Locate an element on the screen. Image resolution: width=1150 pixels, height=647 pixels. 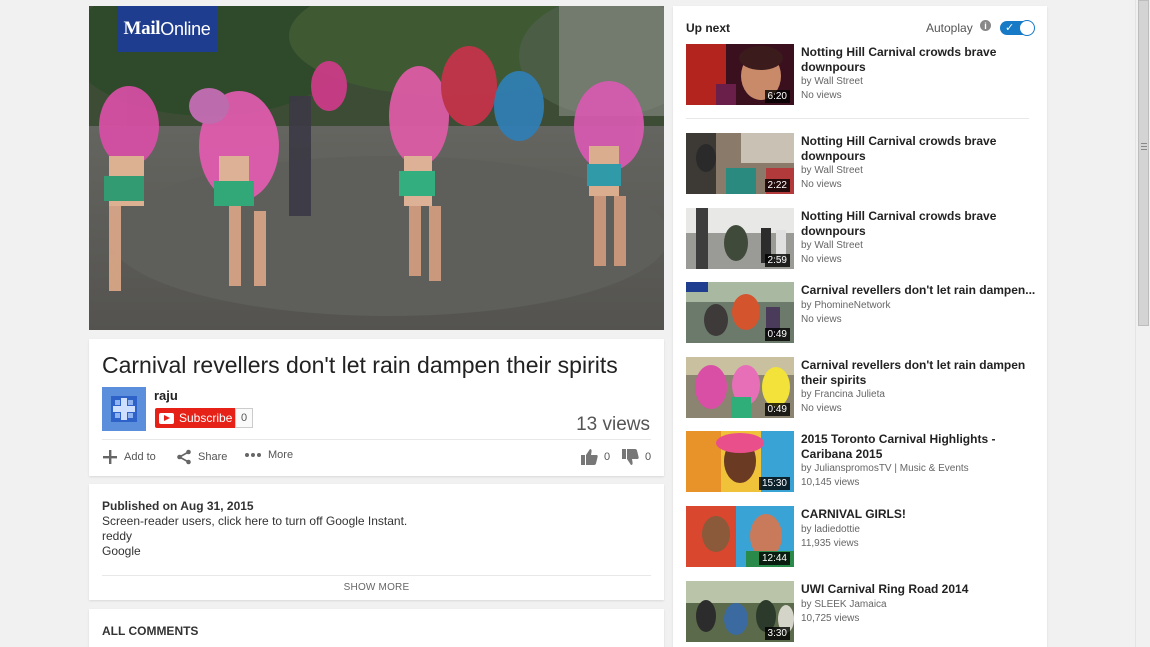
ellipsis-icon is located at coordinates (253, 455).